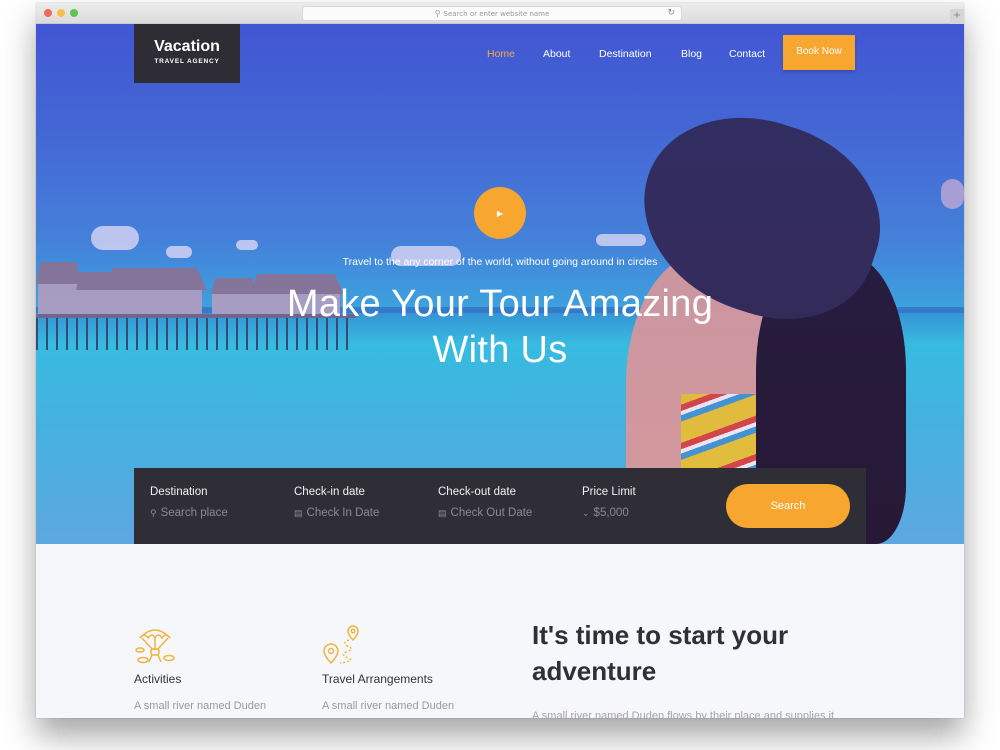 Image resolution: width=1000 pixels, height=750 pixels. I want to click on destination-label: Destination, so click(179, 492).